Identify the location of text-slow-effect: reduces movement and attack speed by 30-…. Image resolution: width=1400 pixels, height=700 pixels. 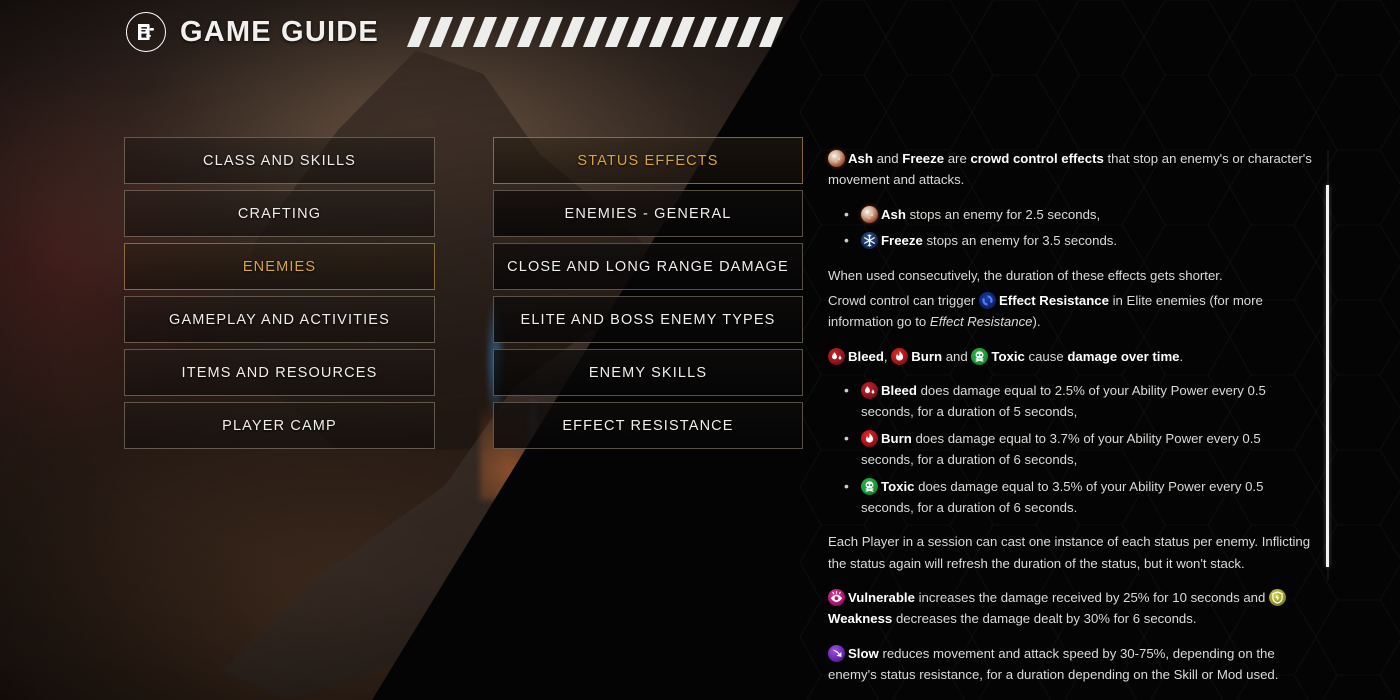
(1053, 664).